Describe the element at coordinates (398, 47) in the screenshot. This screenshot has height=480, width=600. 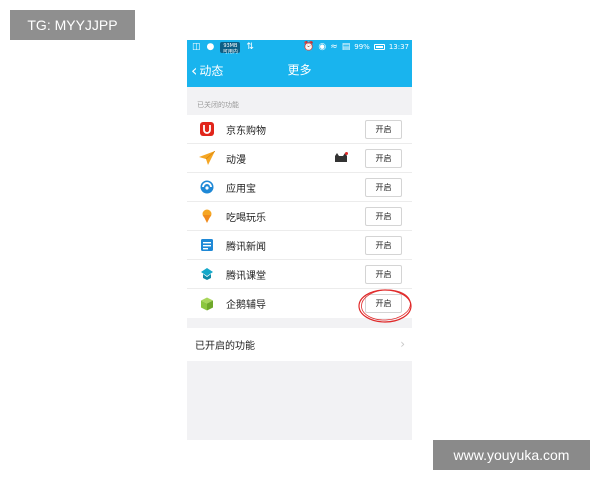
I see `clock-time: 13:37` at that location.